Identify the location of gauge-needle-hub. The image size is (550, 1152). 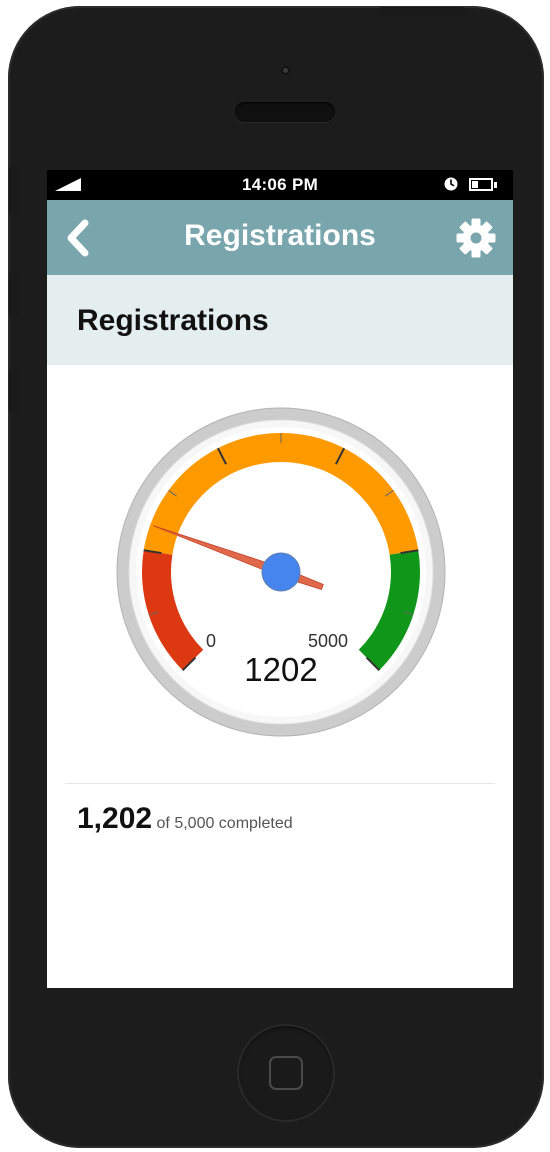
(281, 572).